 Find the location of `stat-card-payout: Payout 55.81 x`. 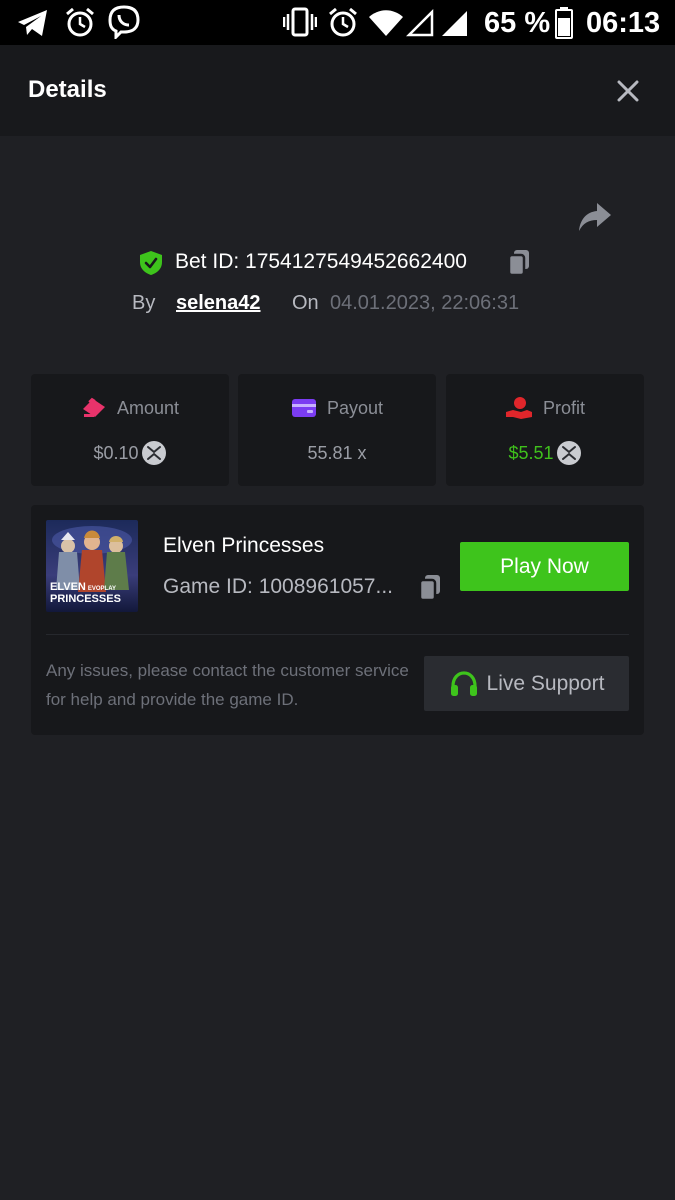

stat-card-payout: Payout 55.81 x is located at coordinates (337, 430).